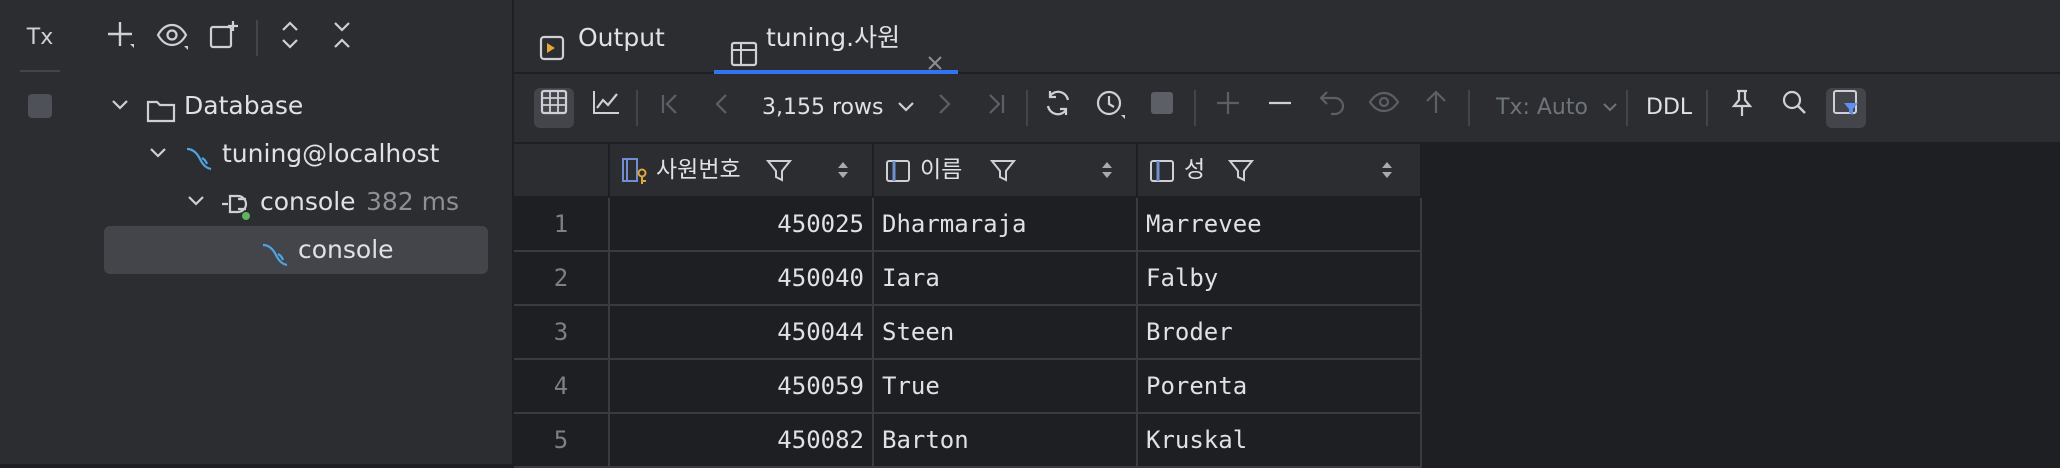 The image size is (2060, 468). I want to click on cell-employee-id: 450059, so click(742, 387).